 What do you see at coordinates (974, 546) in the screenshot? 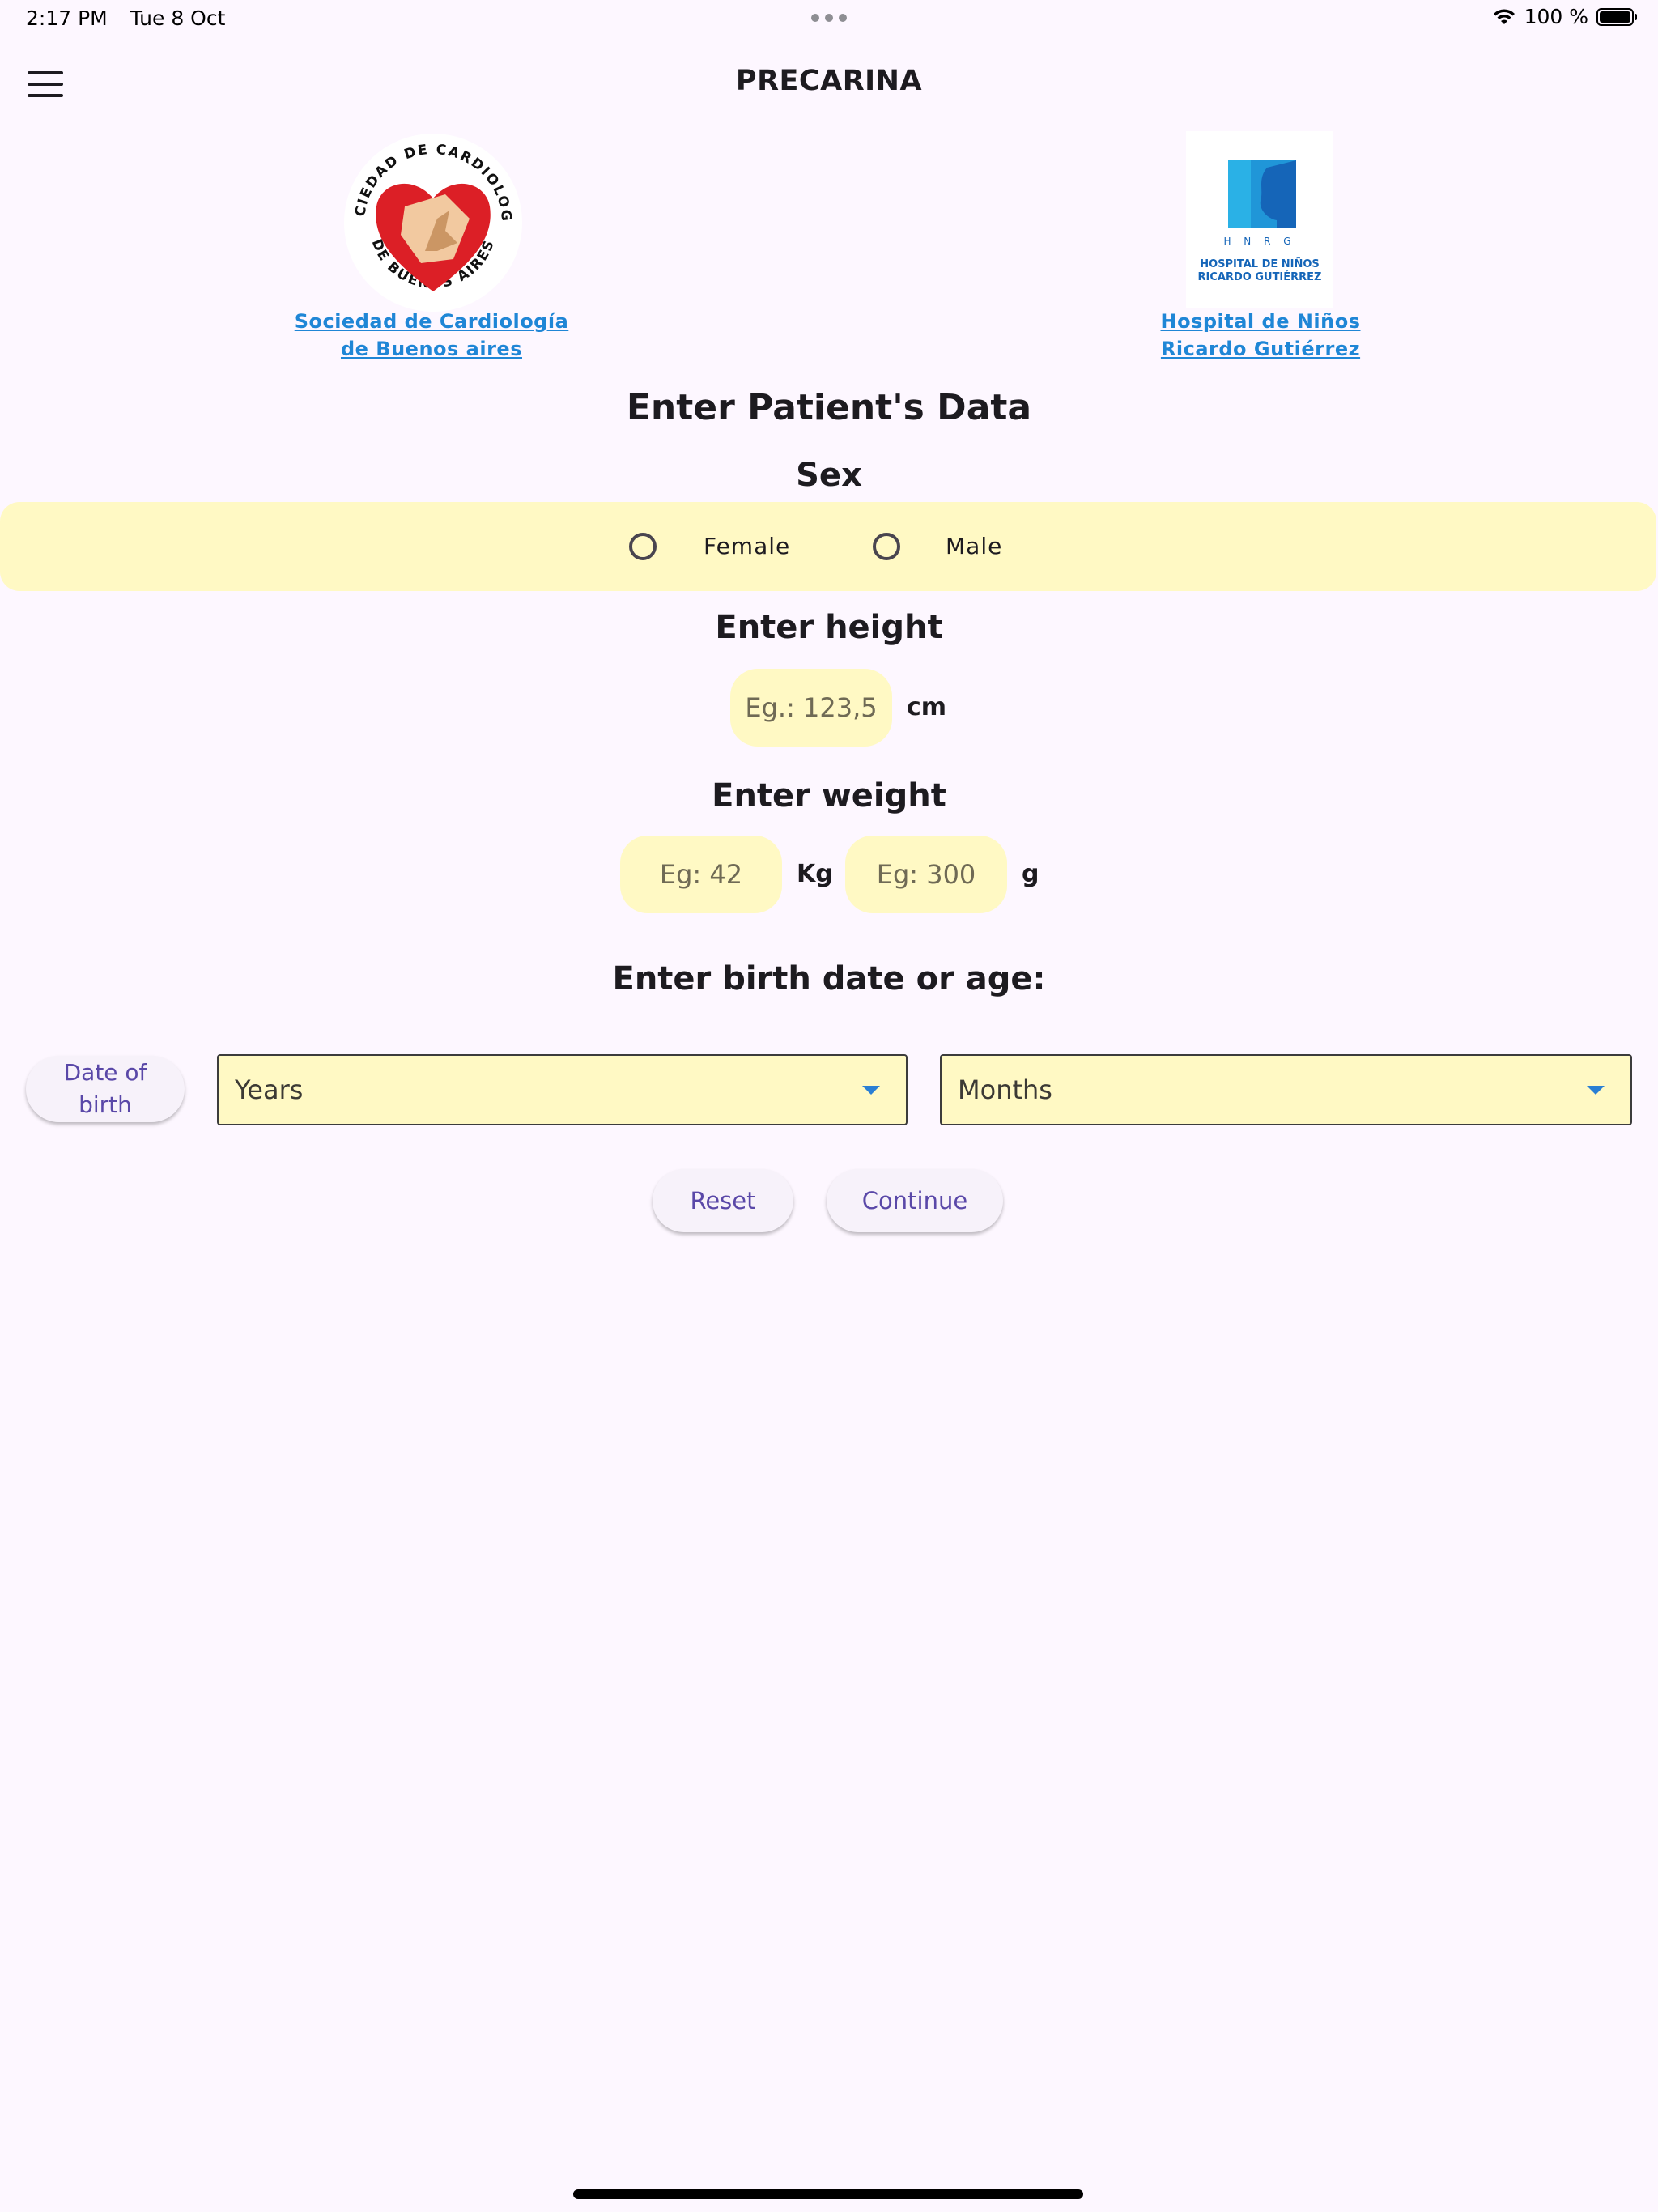
I see `male-label: Male` at bounding box center [974, 546].